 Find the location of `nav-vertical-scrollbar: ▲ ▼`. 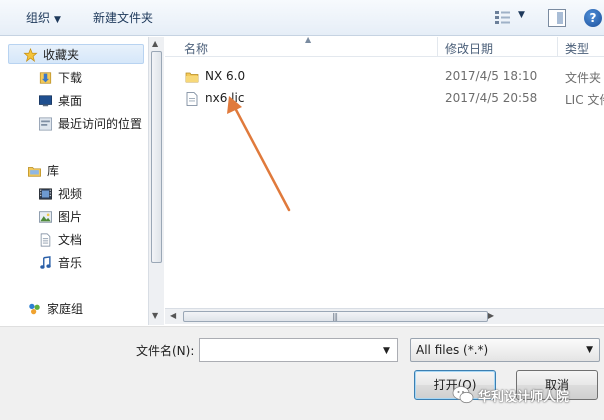

nav-vertical-scrollbar: ▲ ▼ is located at coordinates (156, 181).